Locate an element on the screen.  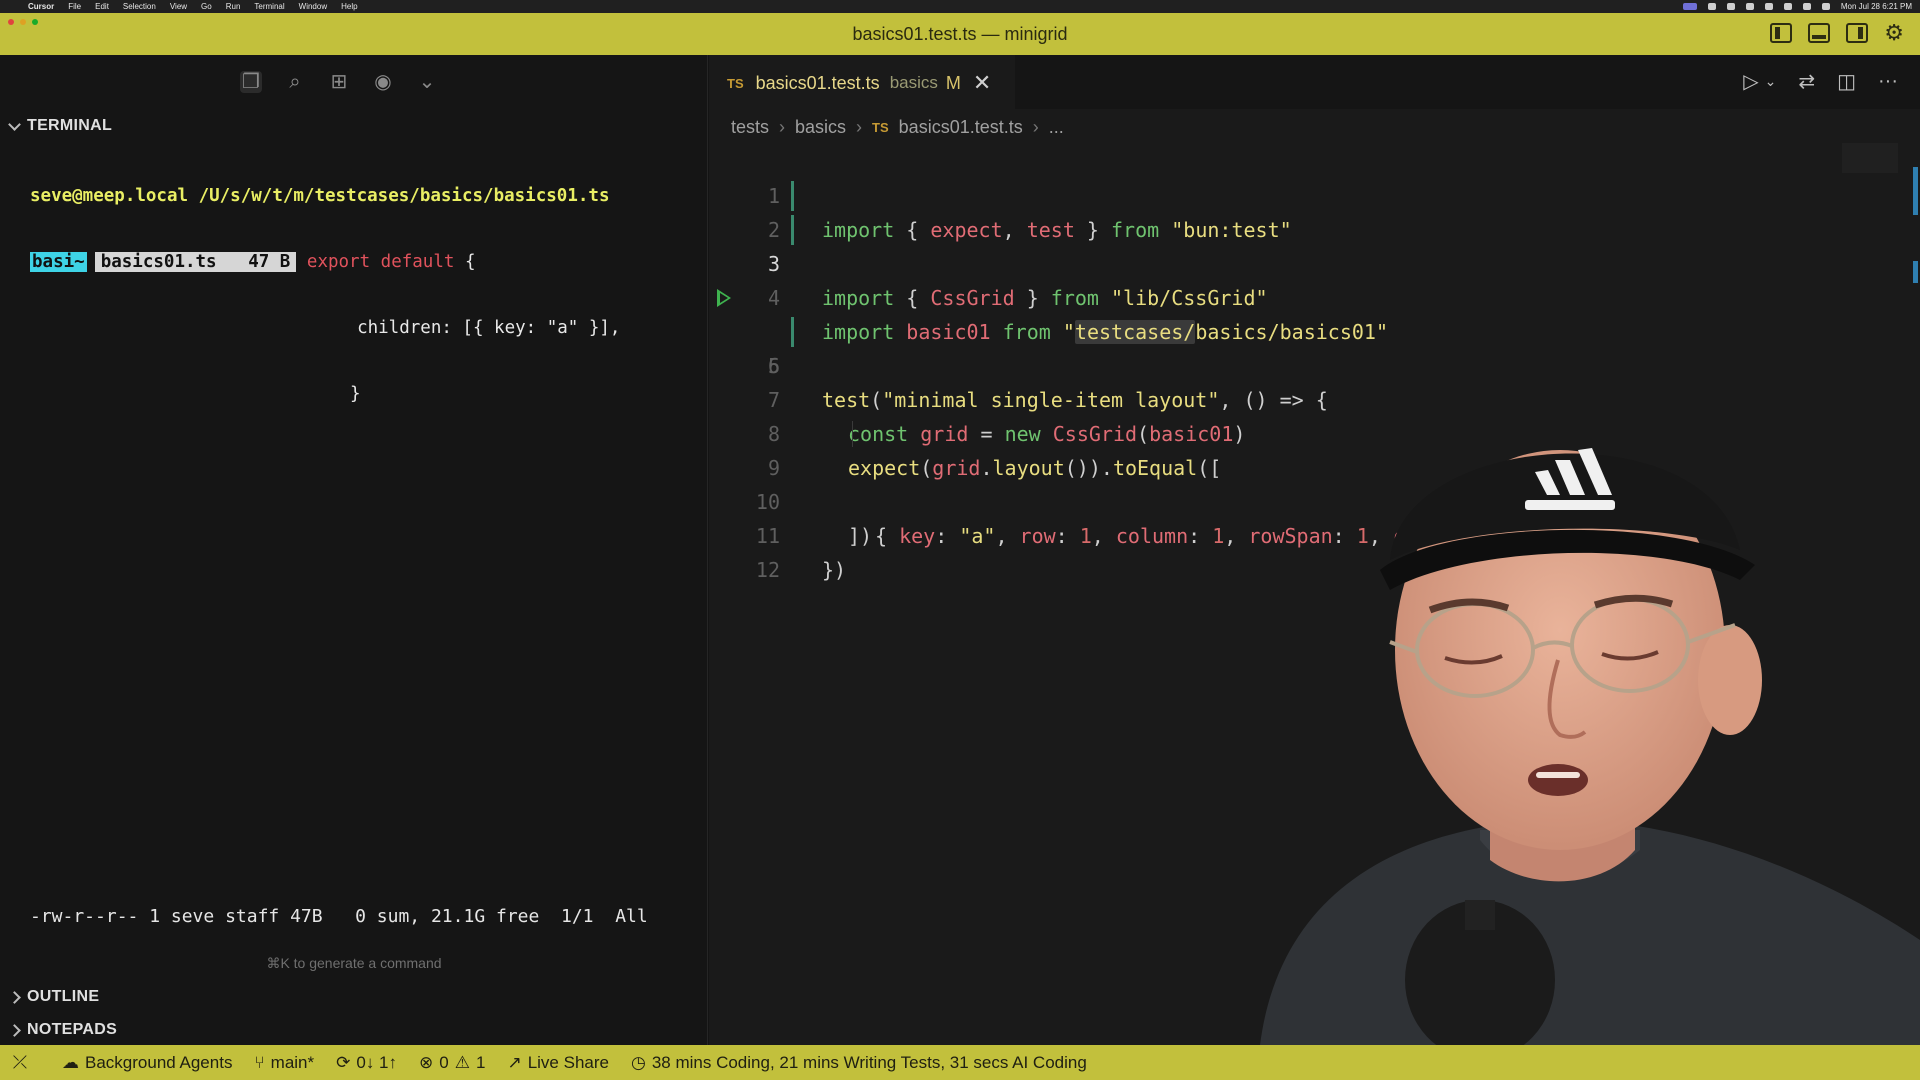
minimize-window-icon is located at coordinates (23, 22).